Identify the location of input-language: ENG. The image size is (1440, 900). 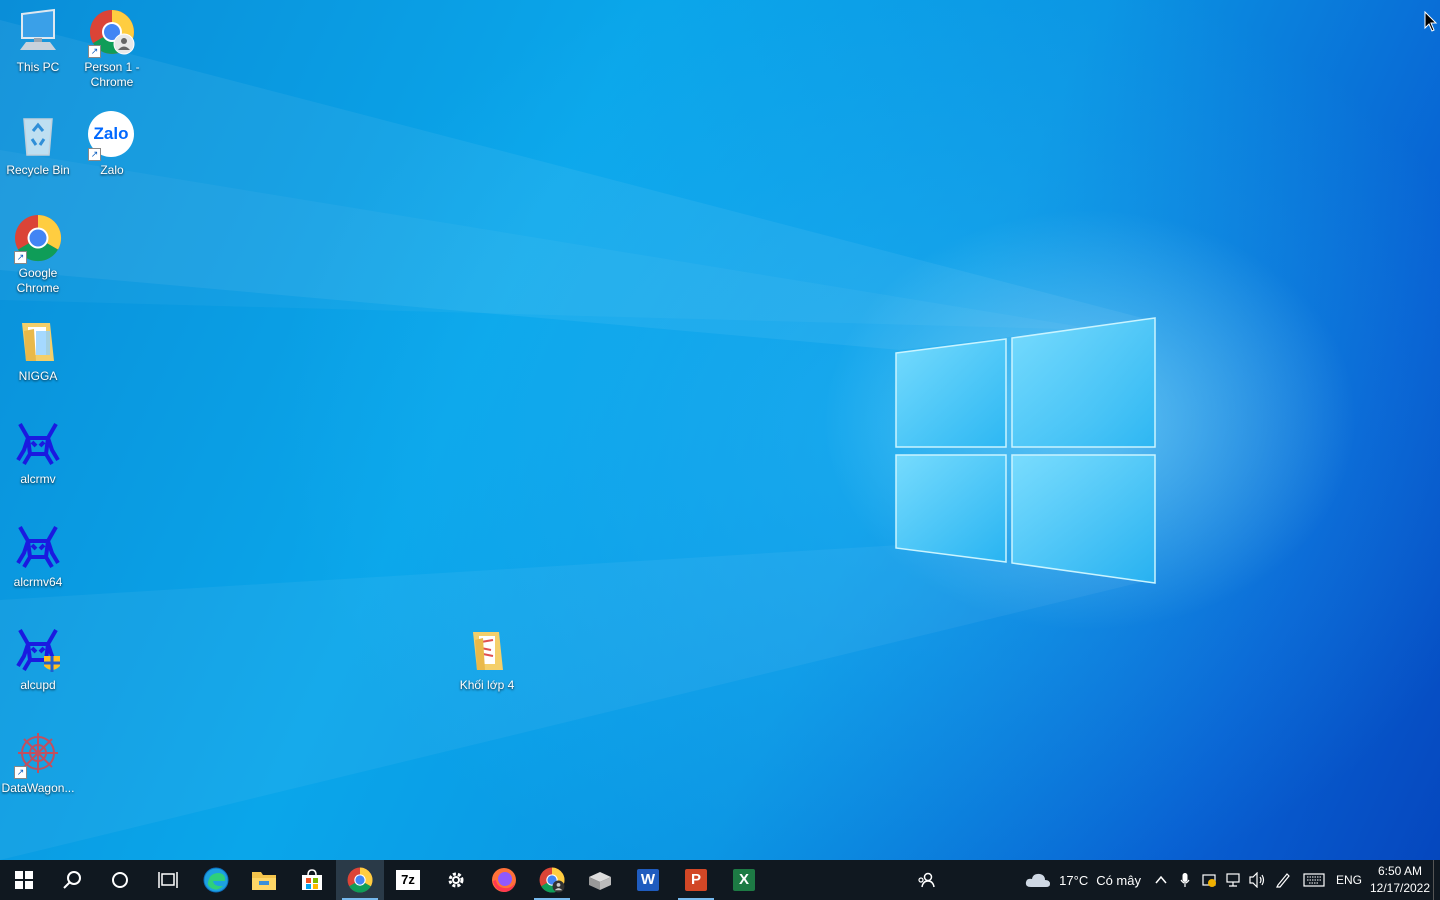
(1349, 880).